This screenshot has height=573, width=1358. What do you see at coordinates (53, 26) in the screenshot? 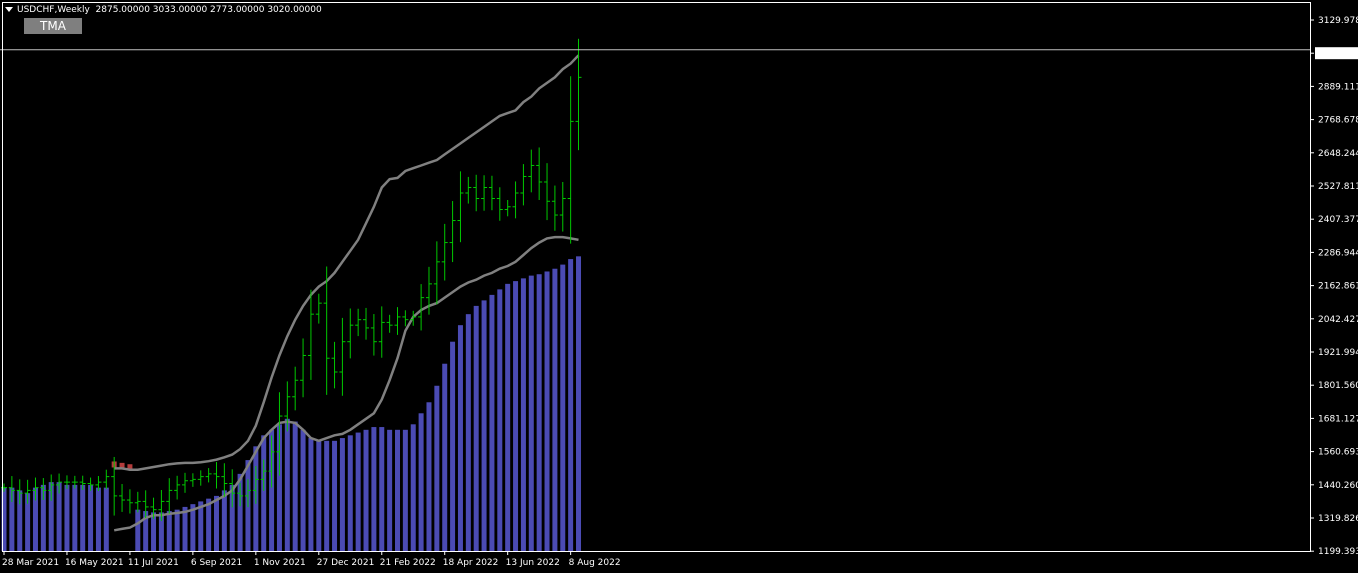
I see `tma-indicator-button: TMA` at bounding box center [53, 26].